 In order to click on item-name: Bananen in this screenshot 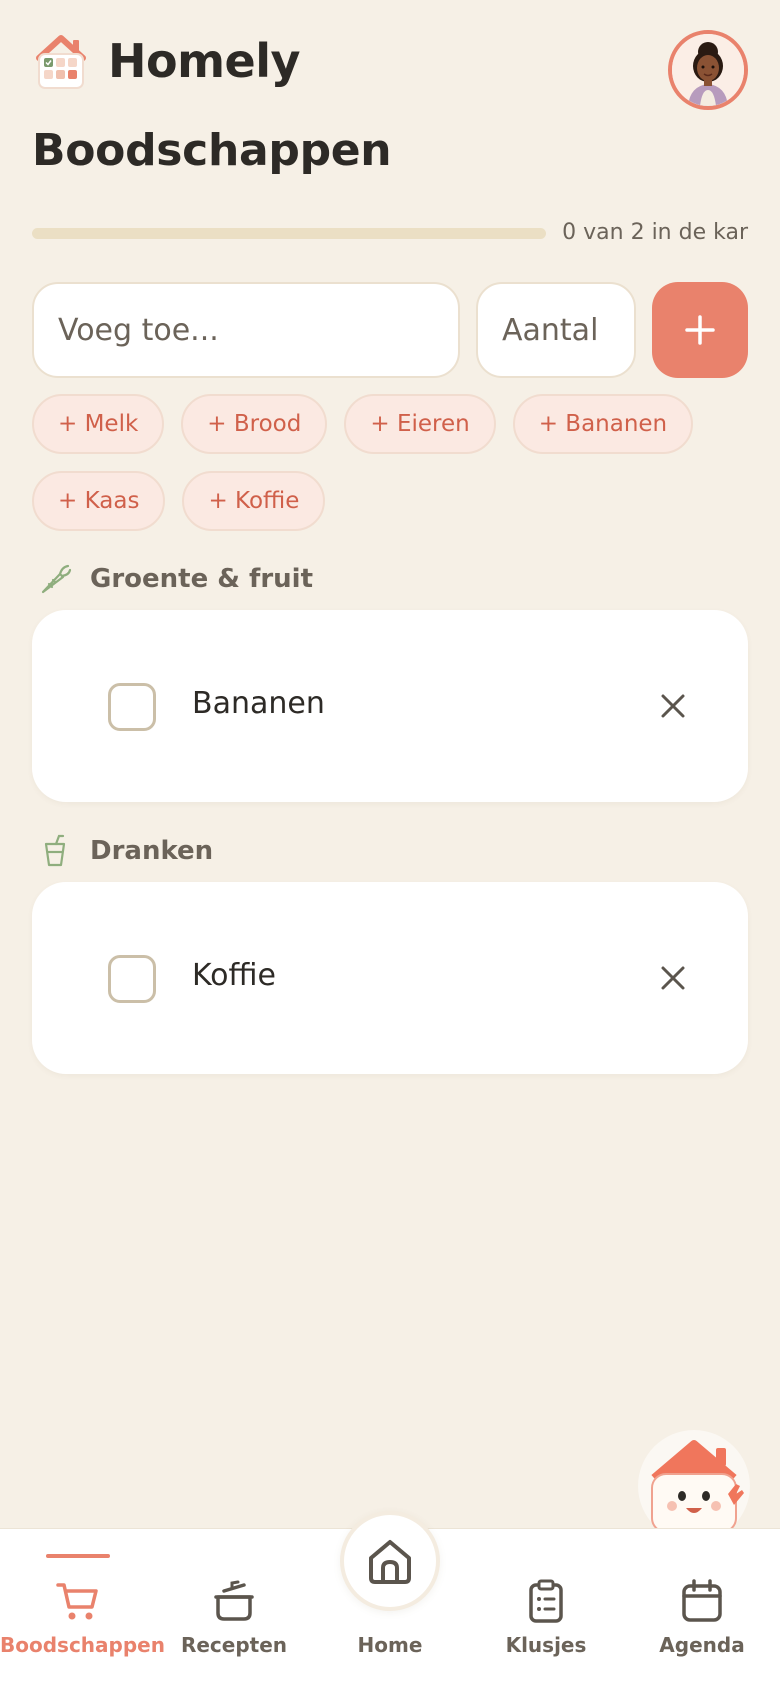, I will do `click(258, 703)`.